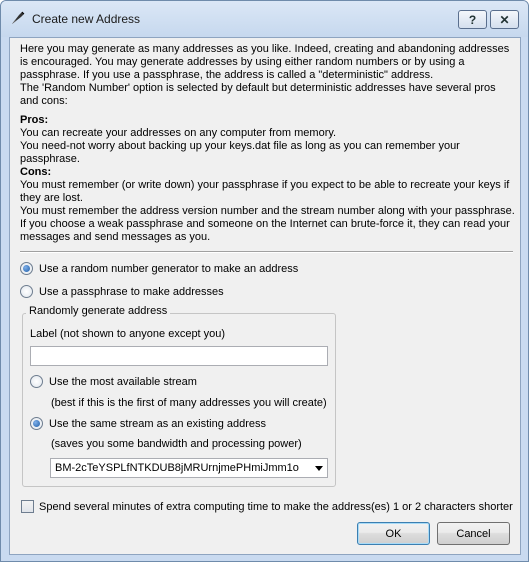 The height and width of the screenshot is (562, 529). Describe the element at coordinates (264, 19) in the screenshot. I see `title-bar: Create new Address ? ✕` at that location.